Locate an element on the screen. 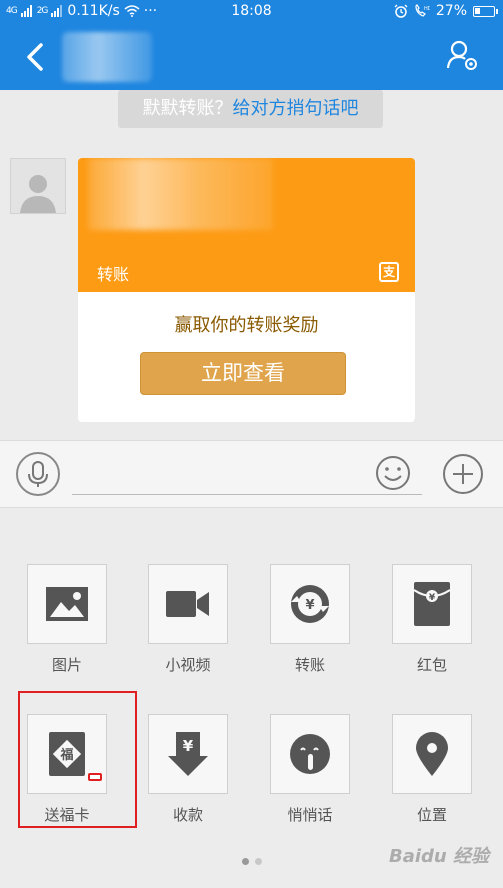 This screenshot has width=503, height=888. avatar is located at coordinates (38, 186).